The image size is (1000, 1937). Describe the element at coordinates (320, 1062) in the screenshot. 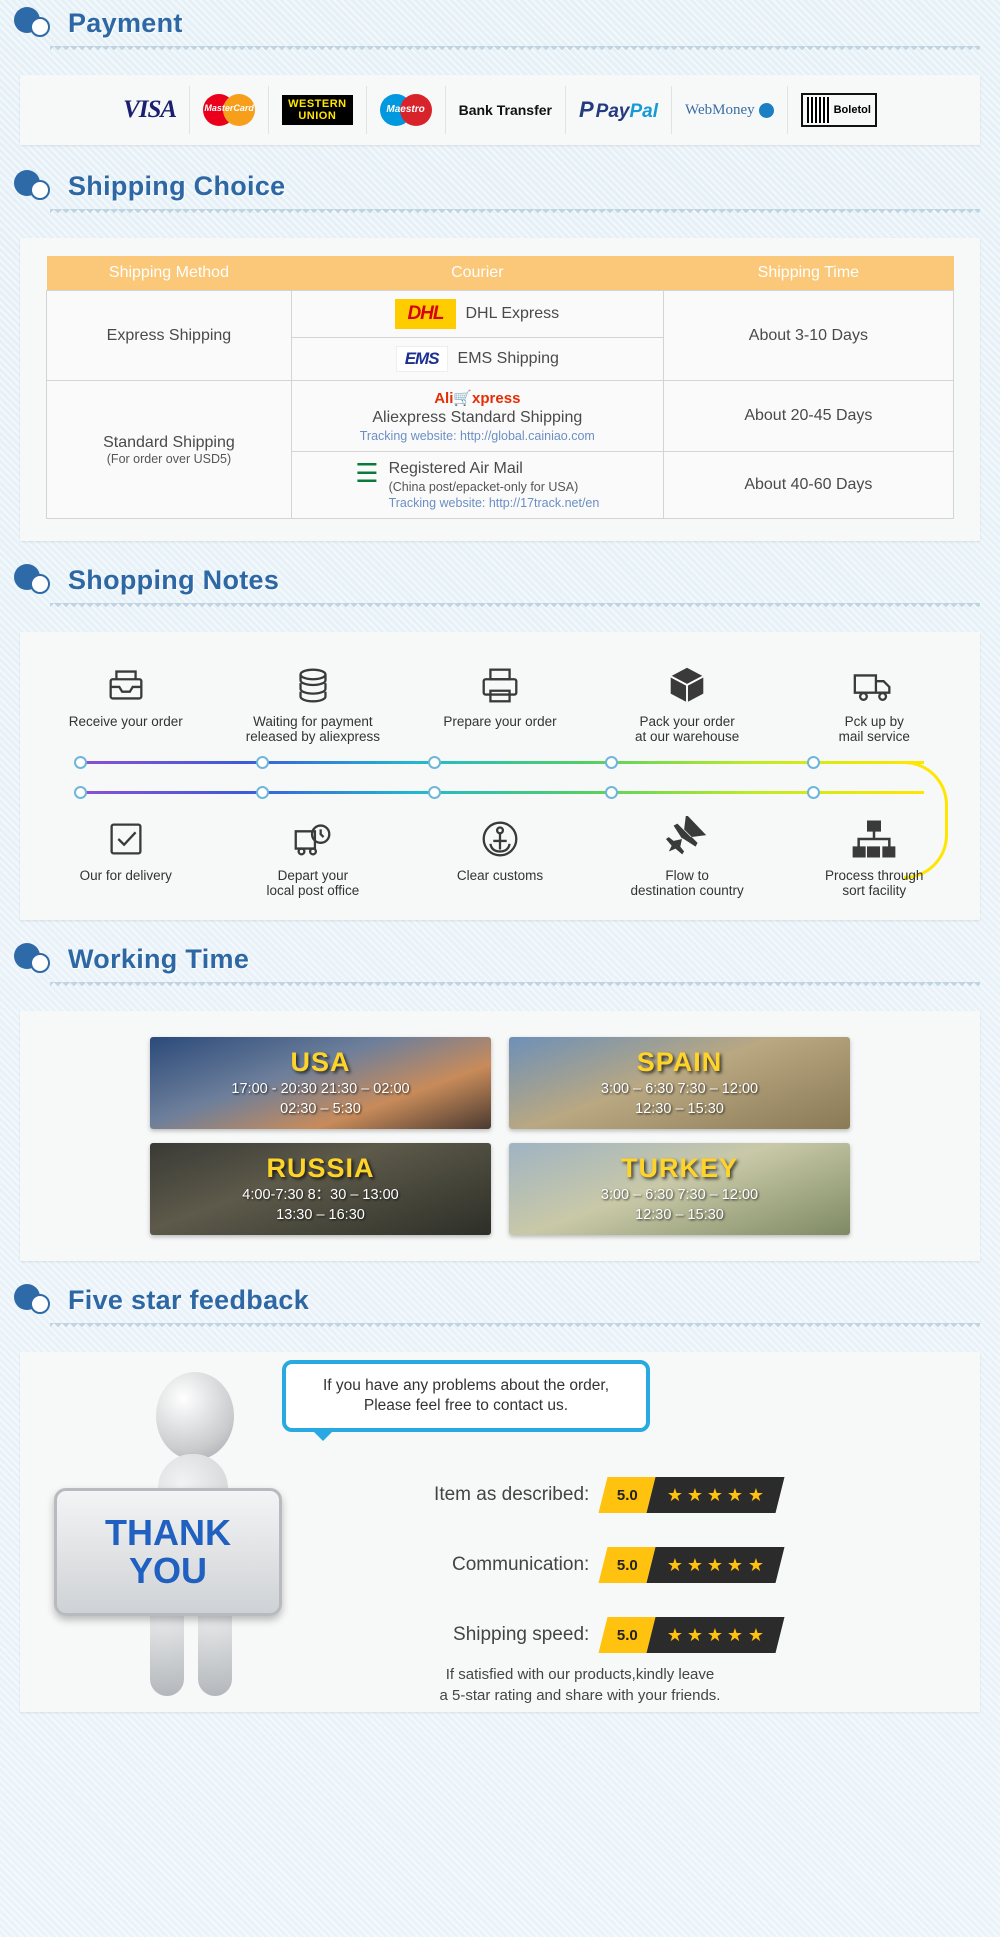

I see `country-title: USA` at that location.